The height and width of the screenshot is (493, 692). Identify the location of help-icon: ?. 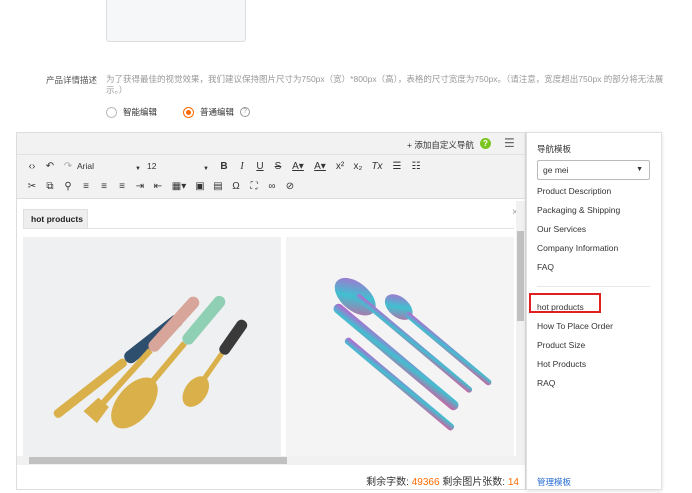
(245, 112).